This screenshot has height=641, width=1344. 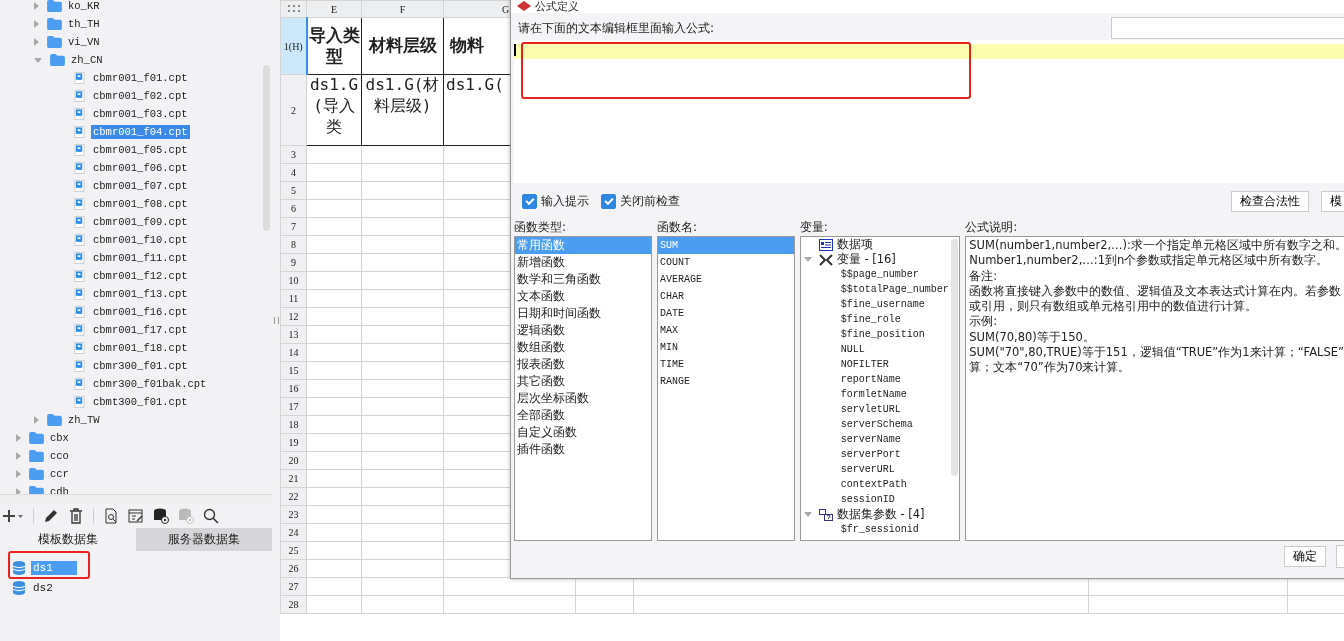 I want to click on function-name-item: MAX, so click(x=725, y=330).